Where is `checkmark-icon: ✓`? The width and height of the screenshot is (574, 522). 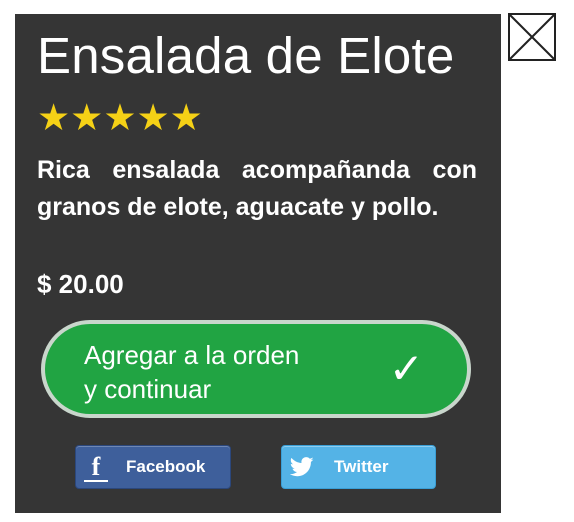 checkmark-icon: ✓ is located at coordinates (406, 368).